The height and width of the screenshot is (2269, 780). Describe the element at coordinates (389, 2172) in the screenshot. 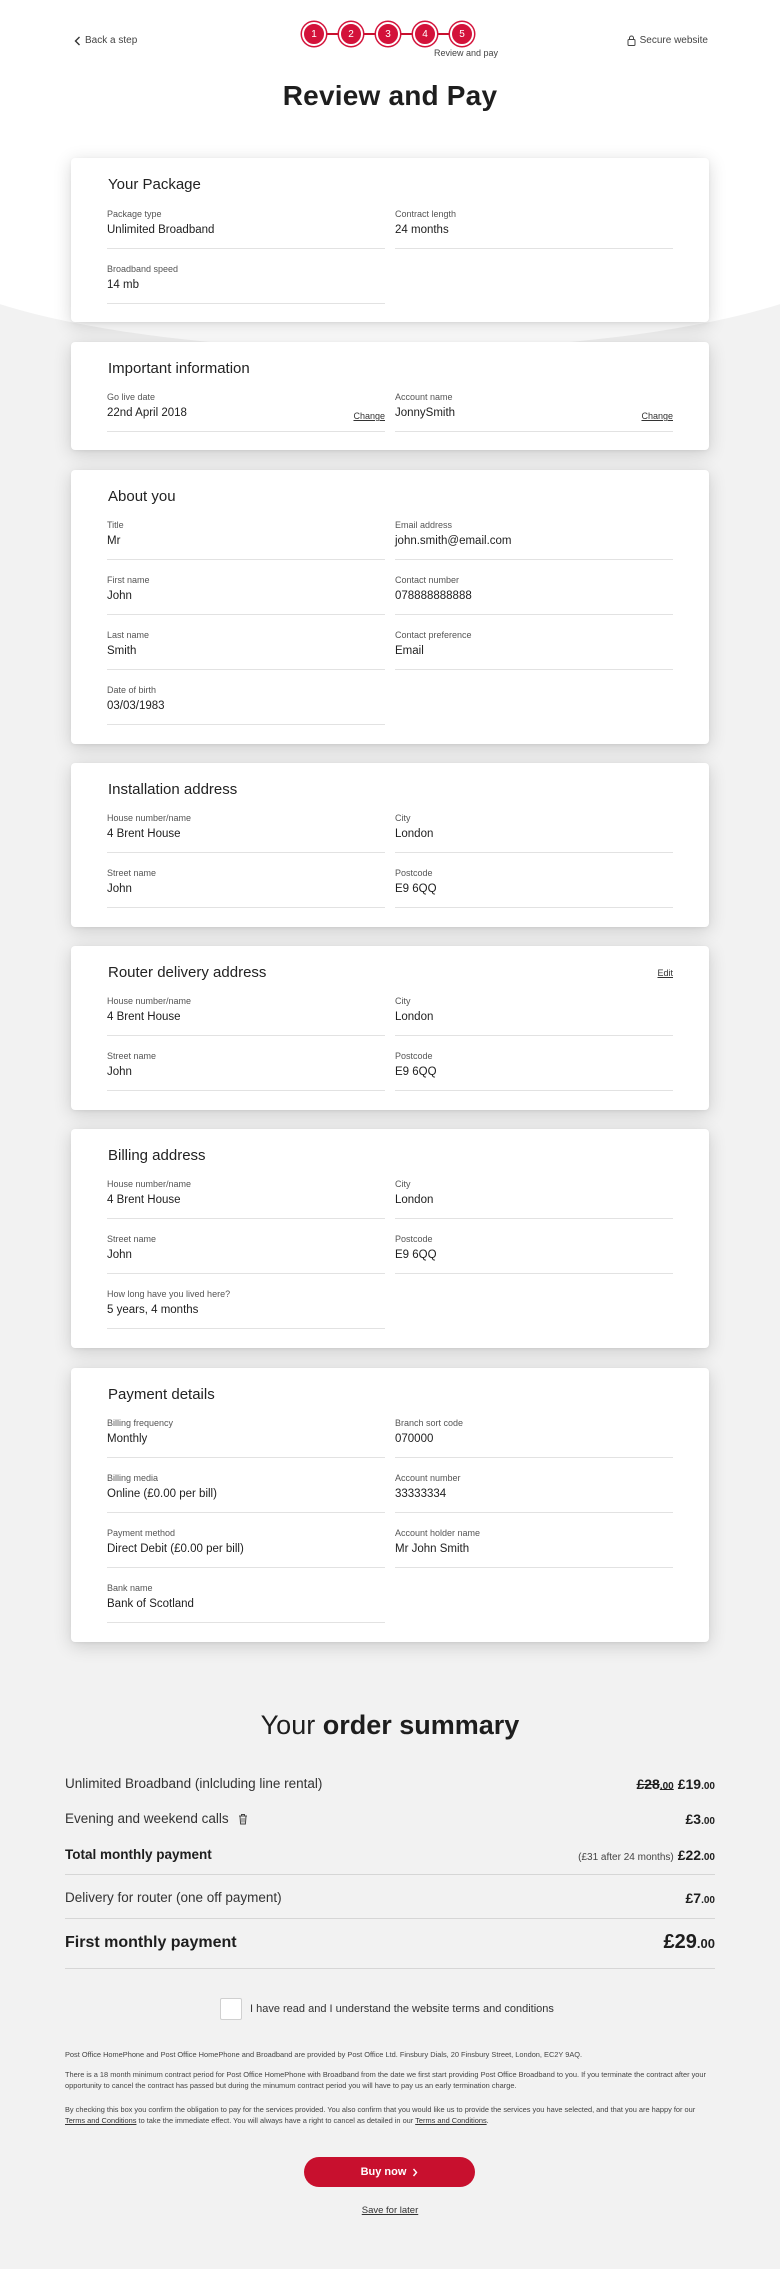

I see `buy-now-button: Buy now` at that location.